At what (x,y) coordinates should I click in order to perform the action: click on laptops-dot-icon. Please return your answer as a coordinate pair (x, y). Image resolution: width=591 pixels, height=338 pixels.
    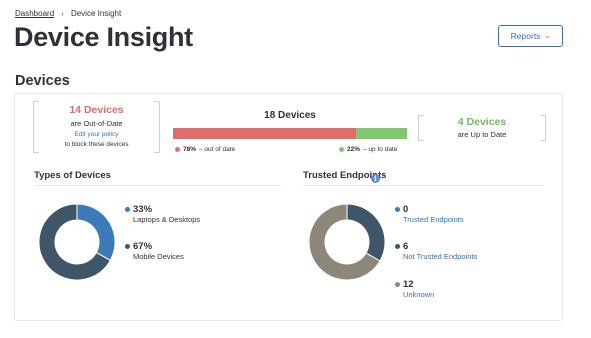
    Looking at the image, I should click on (127, 209).